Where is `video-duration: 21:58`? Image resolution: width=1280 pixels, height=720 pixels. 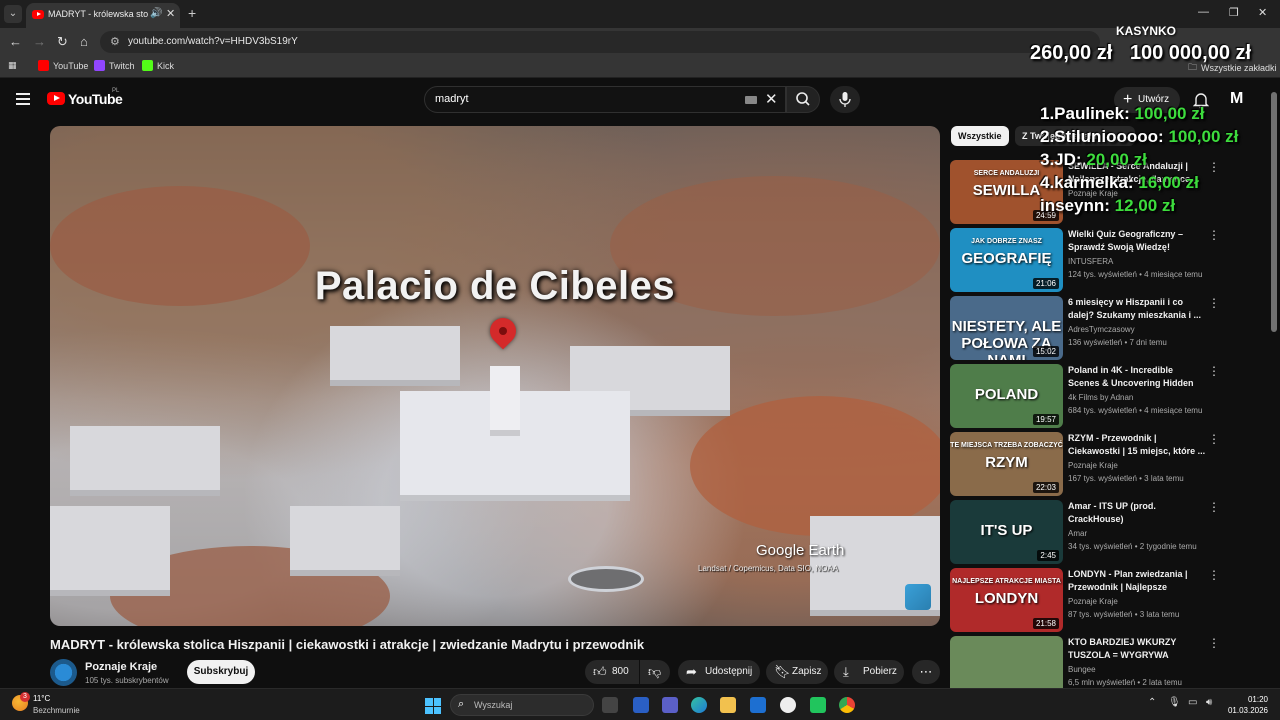 video-duration: 21:58 is located at coordinates (1045, 623).